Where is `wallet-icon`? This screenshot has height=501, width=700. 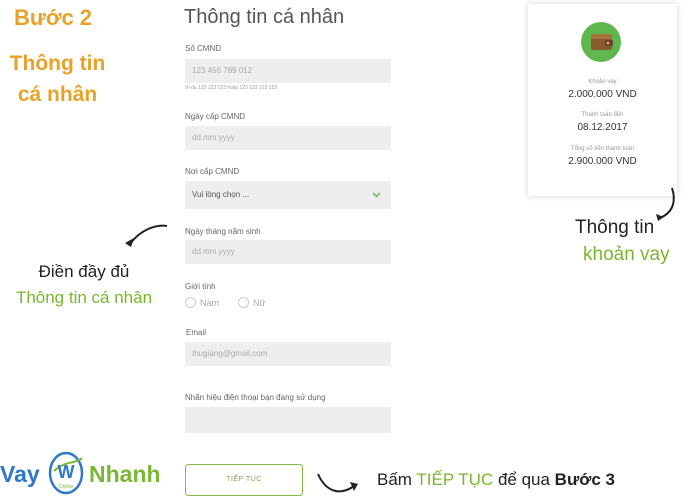
wallet-icon is located at coordinates (601, 42).